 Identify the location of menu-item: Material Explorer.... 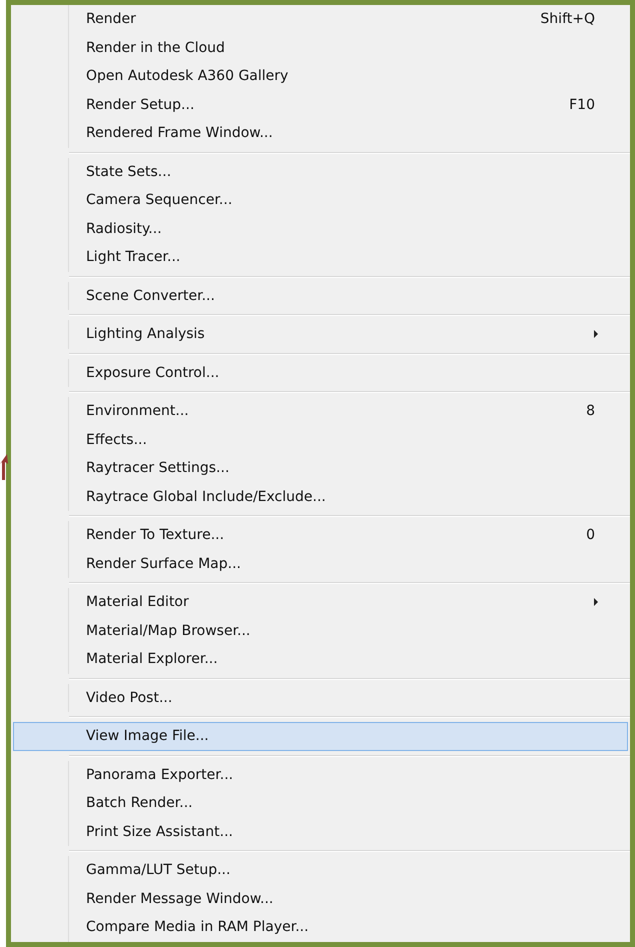
(320, 659).